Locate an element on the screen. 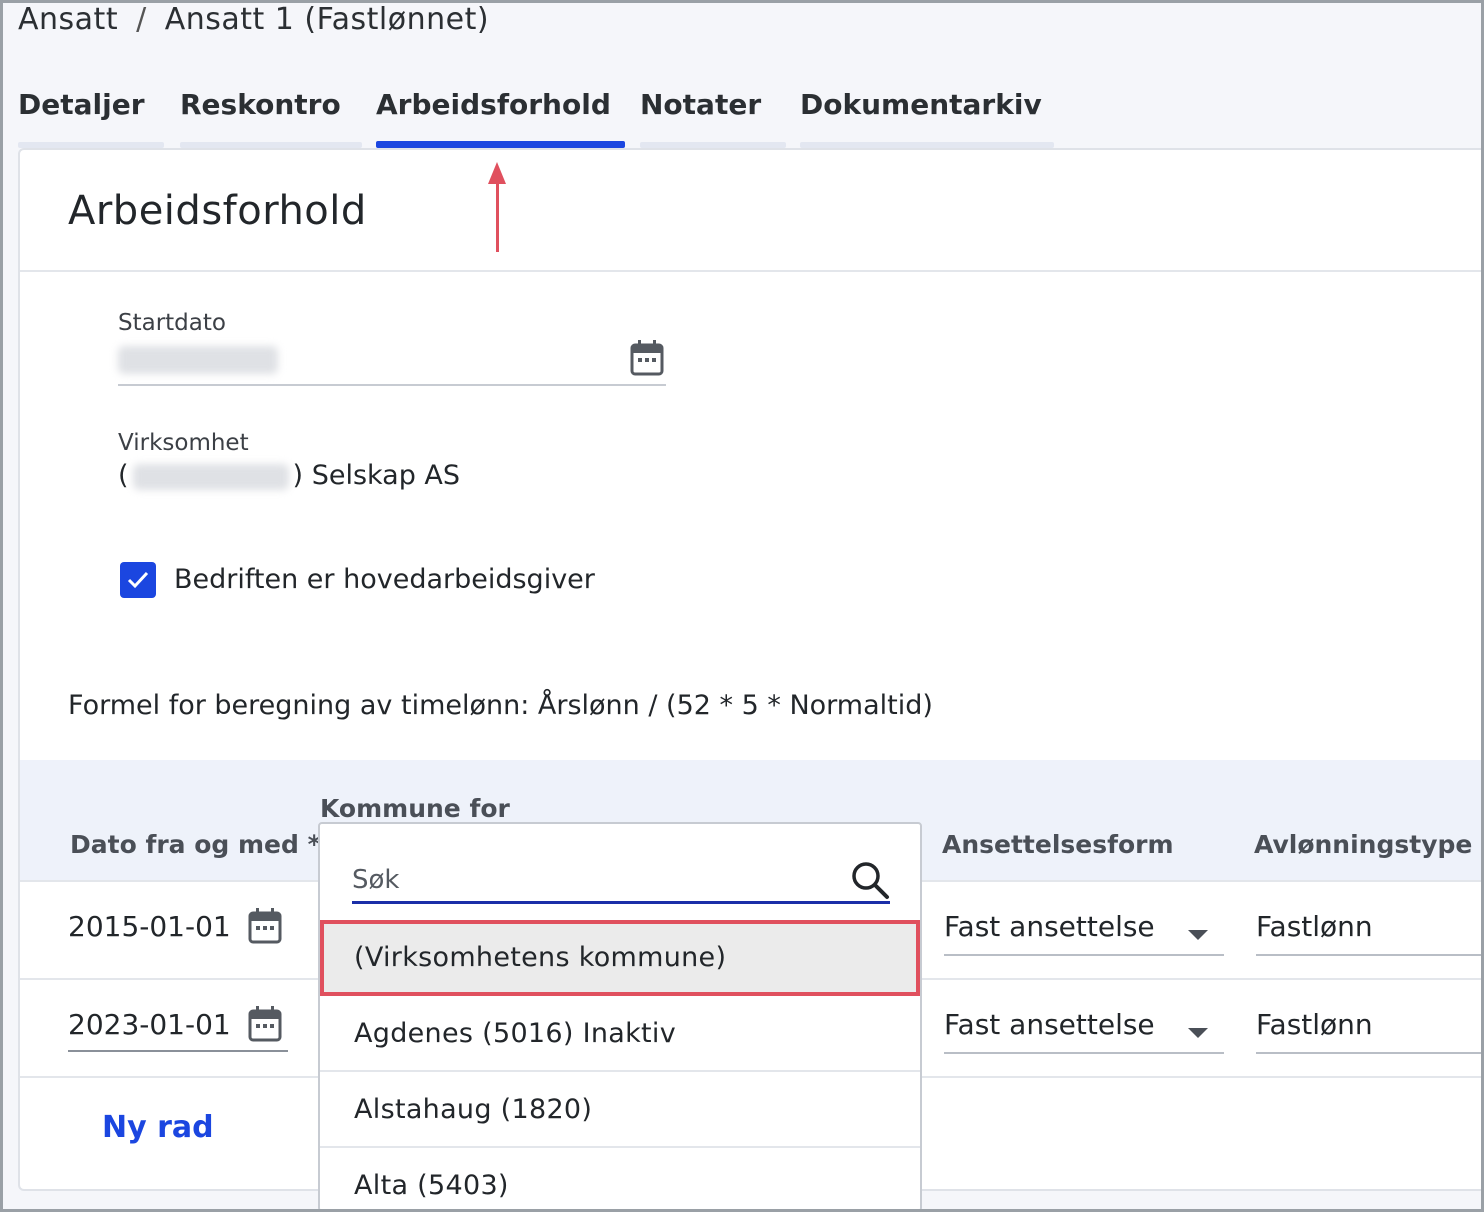 This screenshot has width=1484, height=1212. row1-ansettelsesform-select: Fast ansettelse is located at coordinates (1049, 926).